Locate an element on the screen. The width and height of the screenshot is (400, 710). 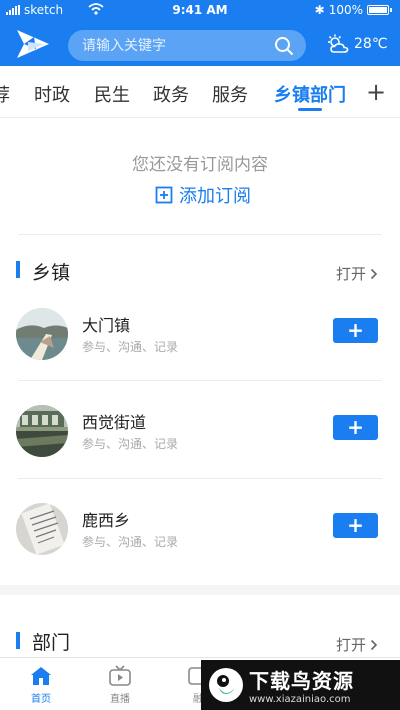
list-item: 大门镇 参与、沟通、记录 + is located at coordinates (200, 356).